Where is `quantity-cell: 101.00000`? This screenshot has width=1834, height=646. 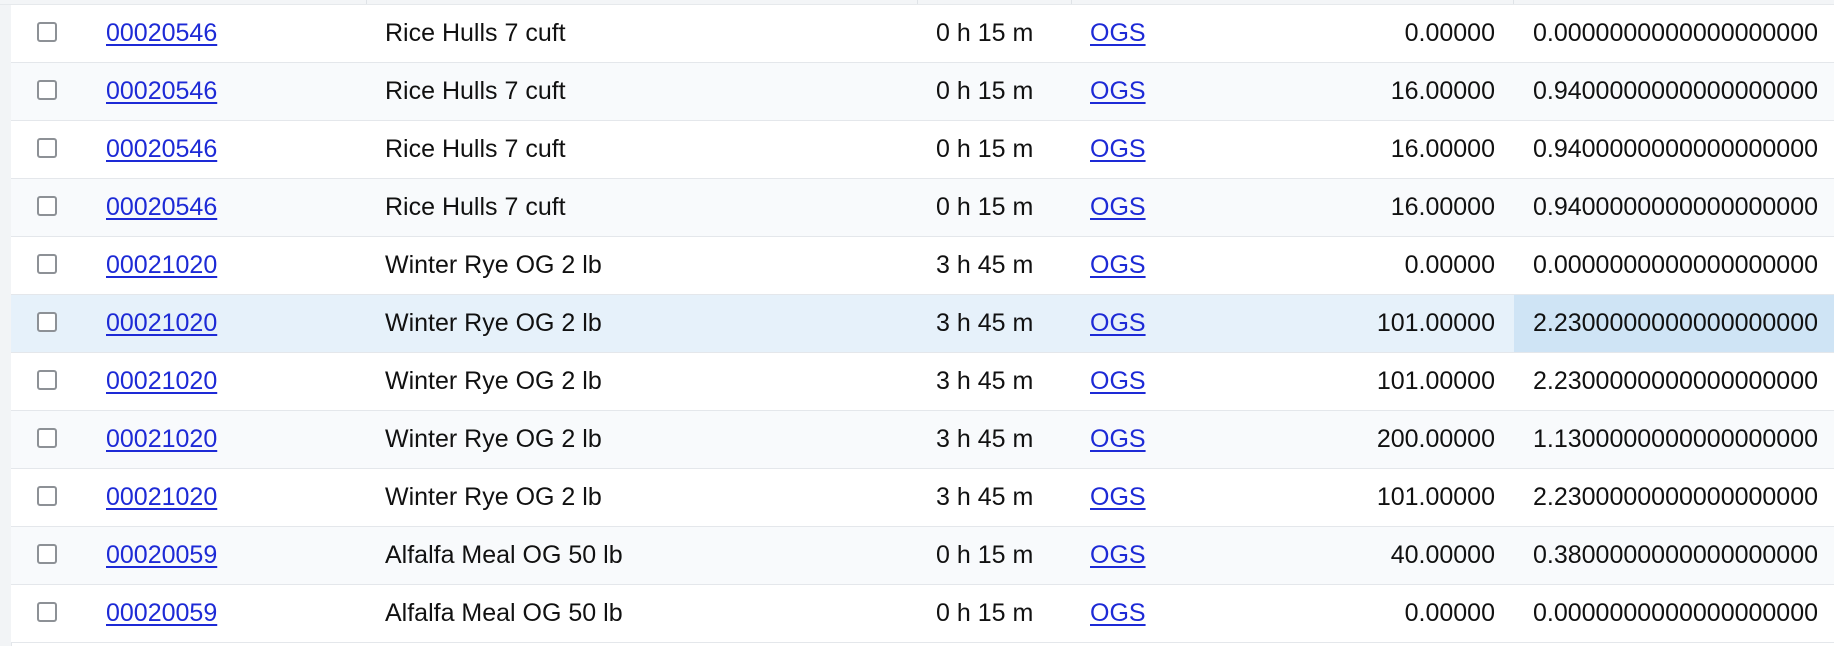
quantity-cell: 101.00000 is located at coordinates (1435, 381).